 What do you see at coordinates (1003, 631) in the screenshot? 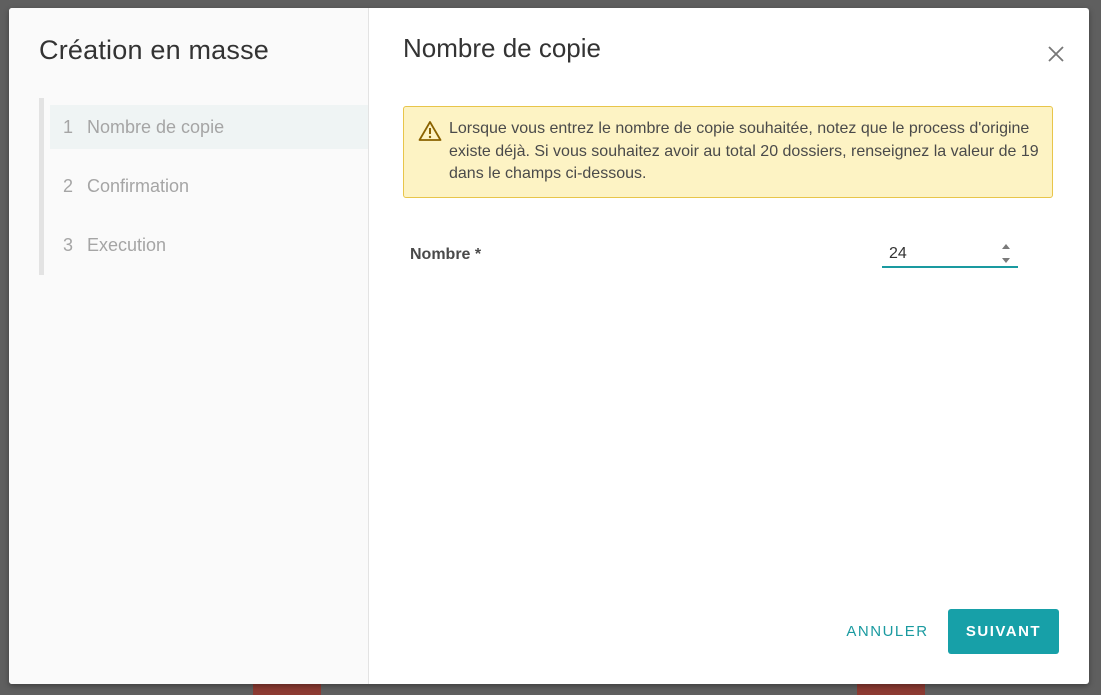
I see `next-button: SUIVANT` at bounding box center [1003, 631].